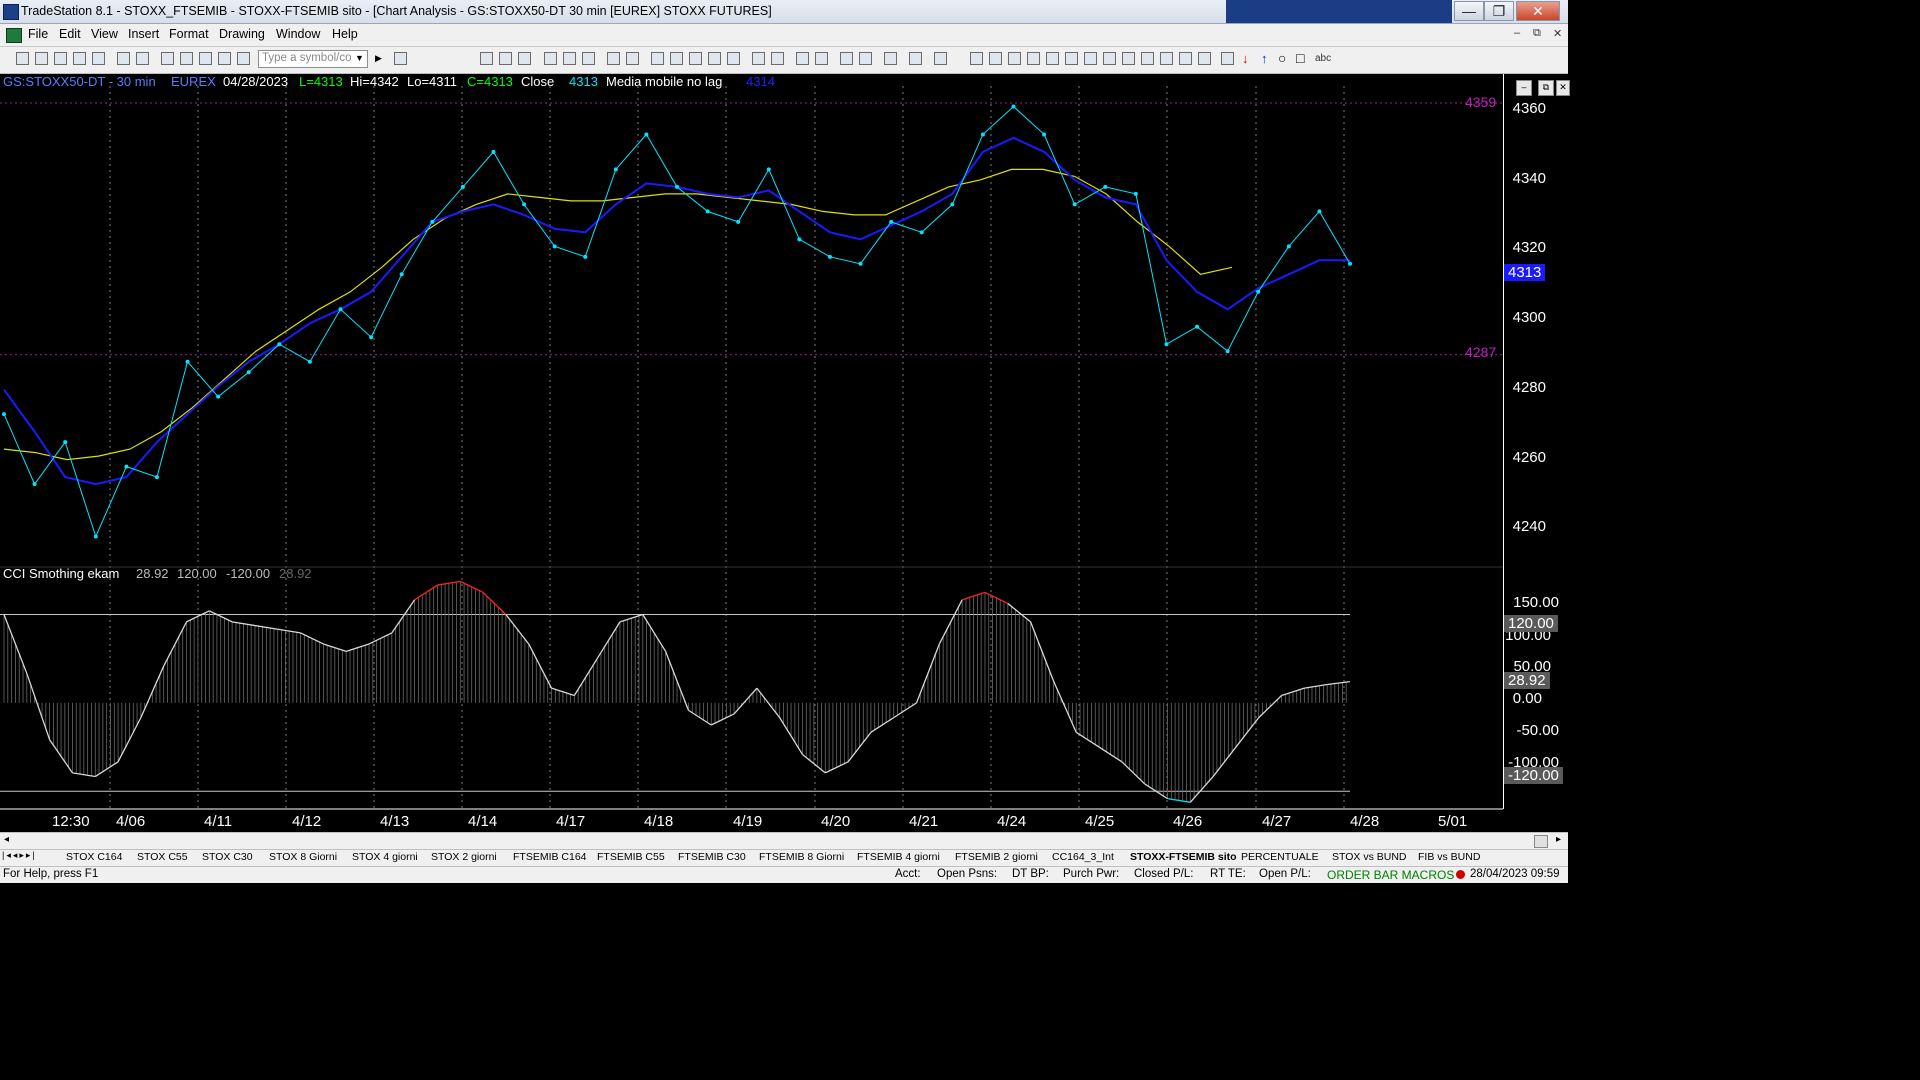 The width and height of the screenshot is (1920, 1080). What do you see at coordinates (996, 857) in the screenshot?
I see `tab-ftsemib-2-giorni: FTSEMIB 2 giorni` at bounding box center [996, 857].